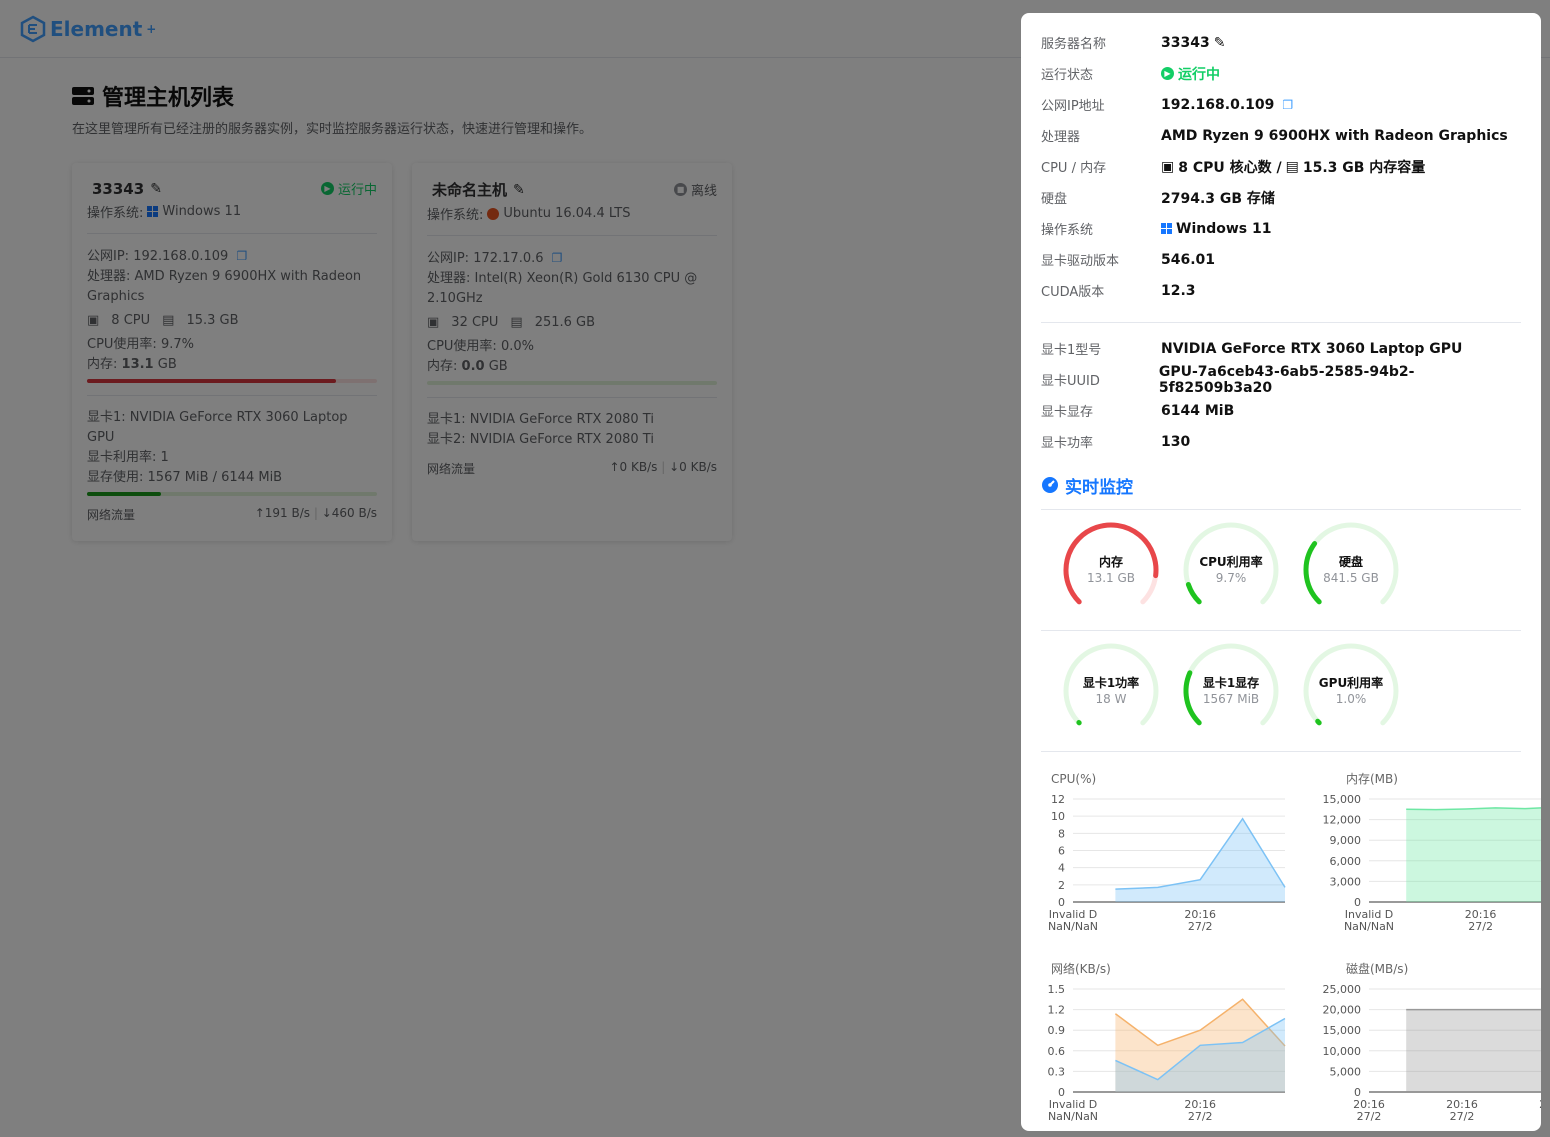 The image size is (1550, 1137). What do you see at coordinates (1227, 105) in the screenshot?
I see `detail-value: 192.168.0.109 ❐` at bounding box center [1227, 105].